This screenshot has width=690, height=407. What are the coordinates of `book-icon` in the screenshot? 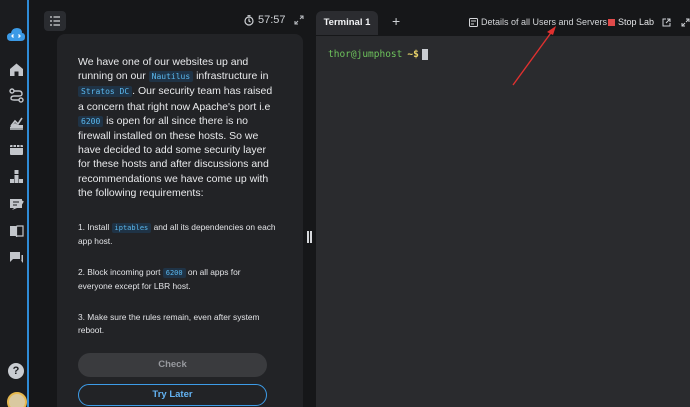 It's located at (16, 231).